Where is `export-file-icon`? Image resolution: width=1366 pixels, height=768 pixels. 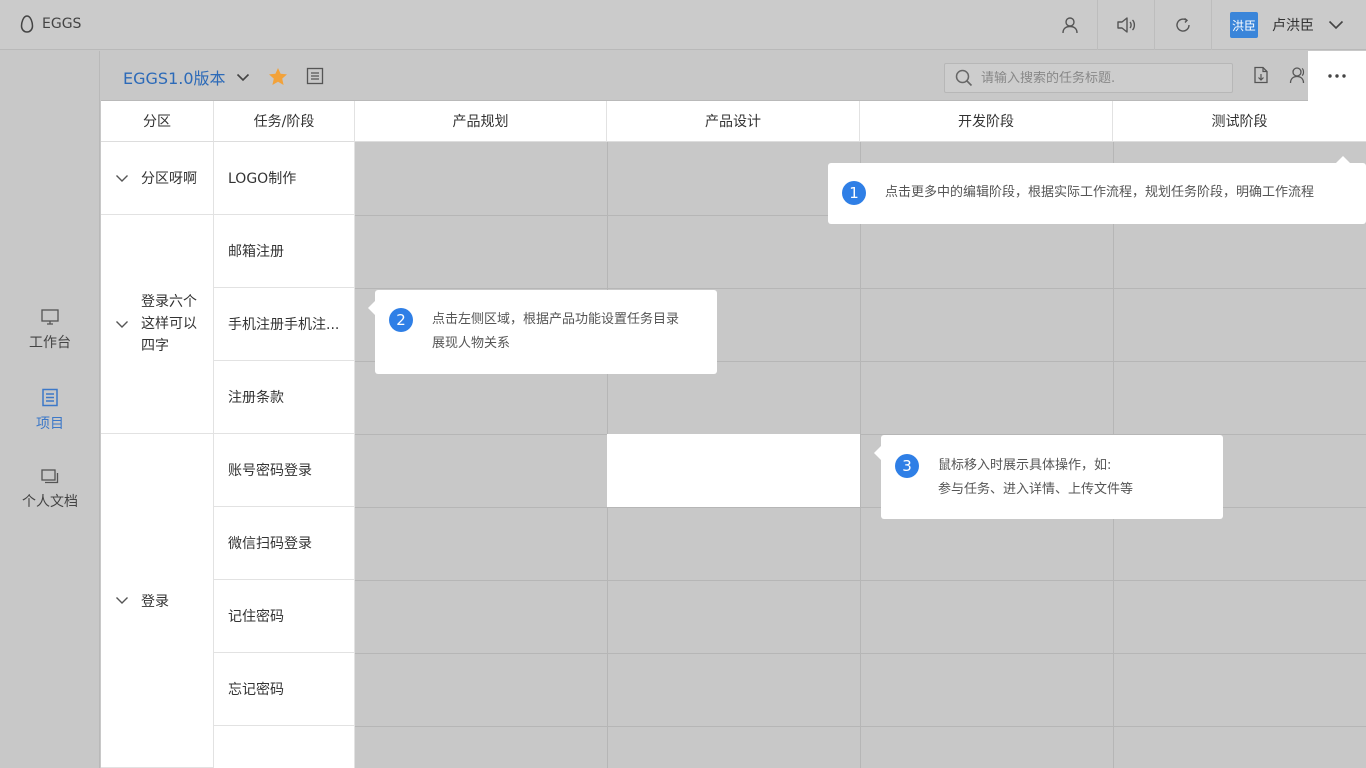 export-file-icon is located at coordinates (1261, 75).